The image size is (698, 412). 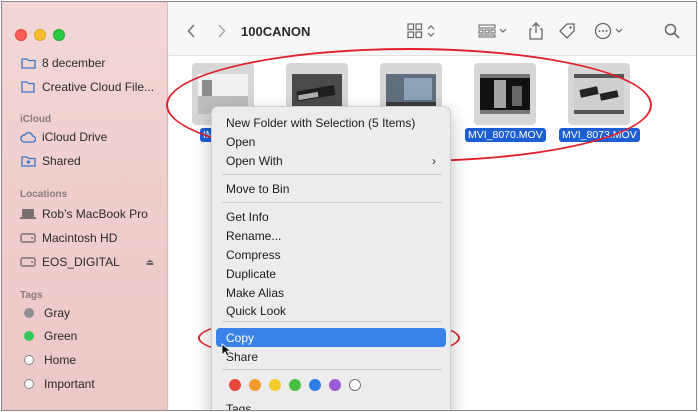 I want to click on sidebar-tag-important: Important, so click(x=85, y=384).